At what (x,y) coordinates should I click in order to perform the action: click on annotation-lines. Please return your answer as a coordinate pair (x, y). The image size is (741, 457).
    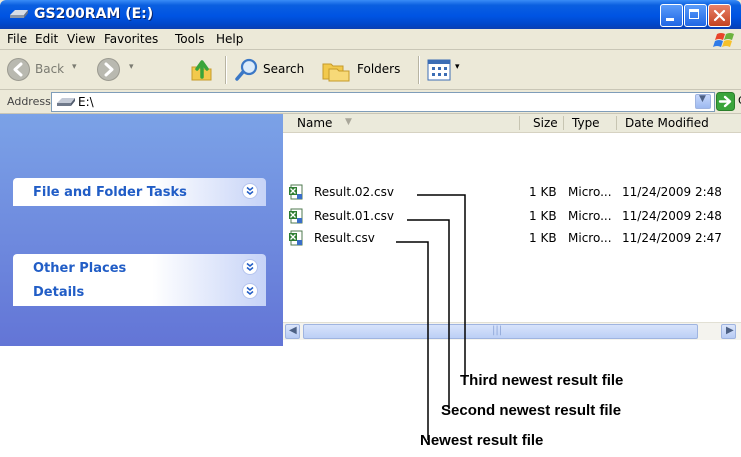
    Looking at the image, I should click on (431, 317).